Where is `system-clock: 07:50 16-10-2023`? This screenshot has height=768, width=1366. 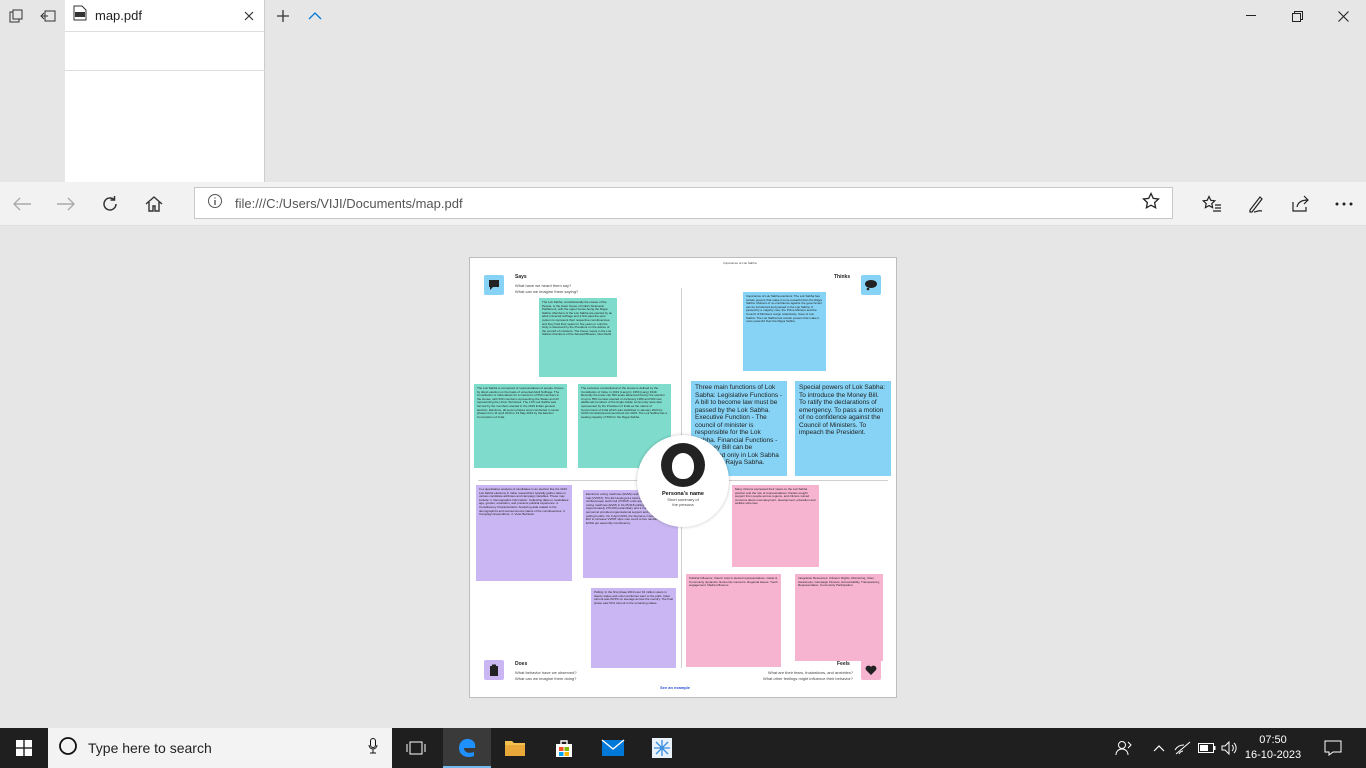
system-clock: 07:50 16-10-2023 is located at coordinates (1273, 748).